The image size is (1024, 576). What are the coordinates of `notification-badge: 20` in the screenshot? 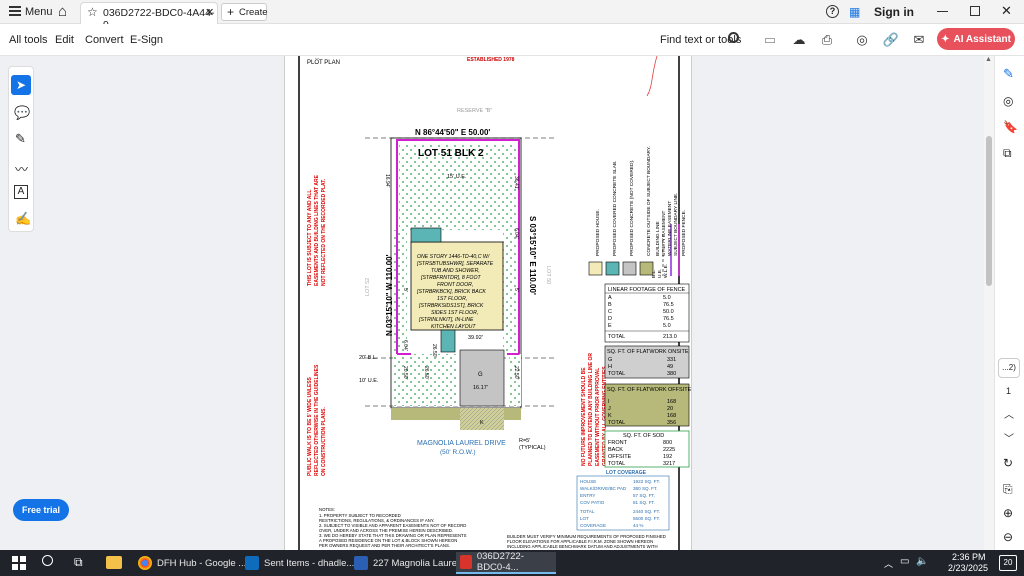 It's located at (1008, 563).